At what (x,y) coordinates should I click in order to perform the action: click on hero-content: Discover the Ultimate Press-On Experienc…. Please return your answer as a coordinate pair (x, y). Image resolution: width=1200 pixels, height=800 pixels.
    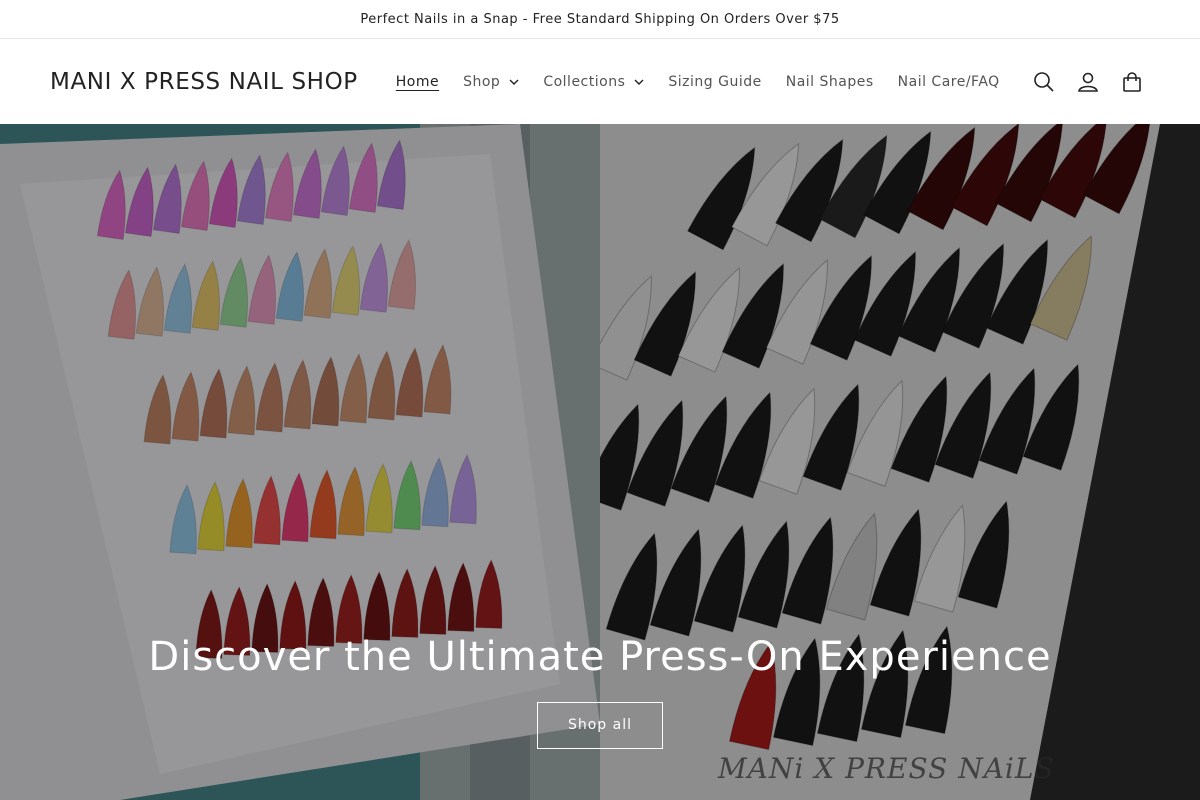
    Looking at the image, I should click on (600, 691).